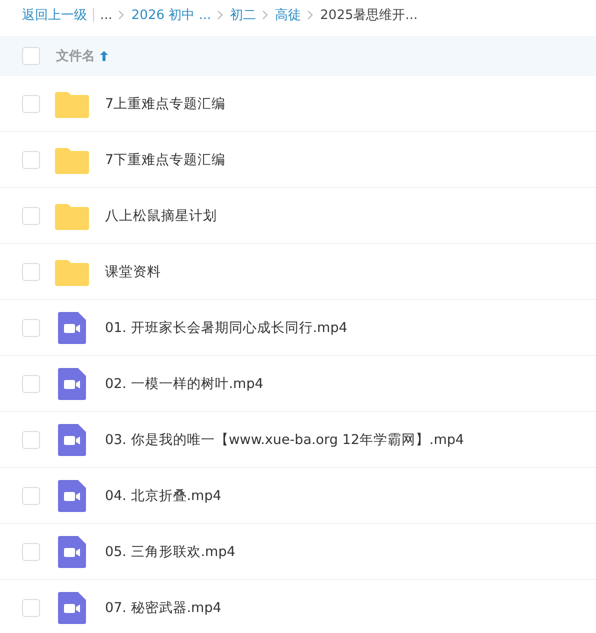 This screenshot has width=596, height=633. Describe the element at coordinates (133, 271) in the screenshot. I see `file-name: 课堂资料` at that location.